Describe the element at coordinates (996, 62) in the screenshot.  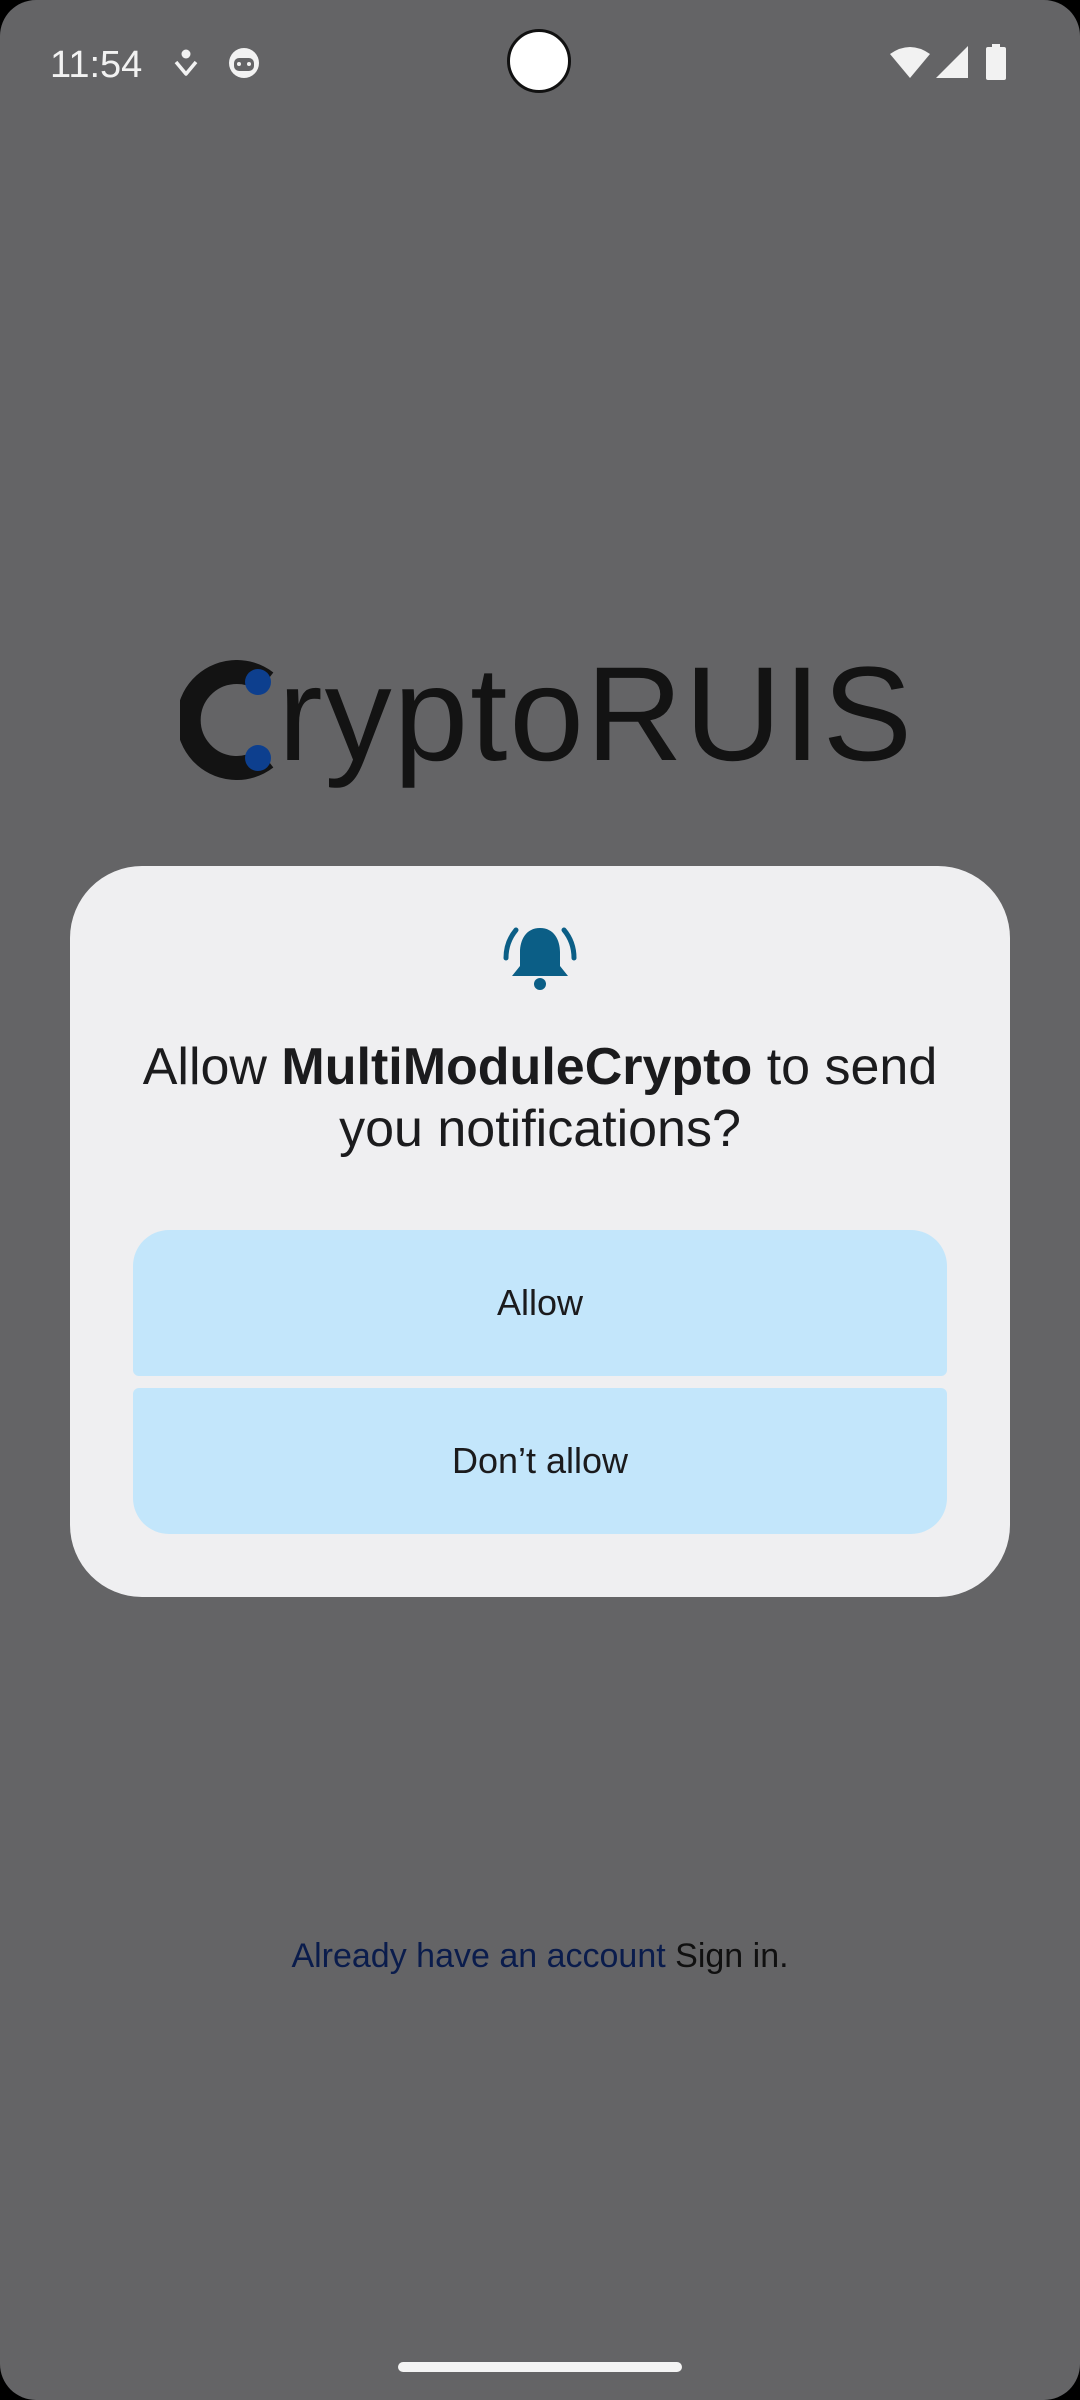
I see `battery-icon` at that location.